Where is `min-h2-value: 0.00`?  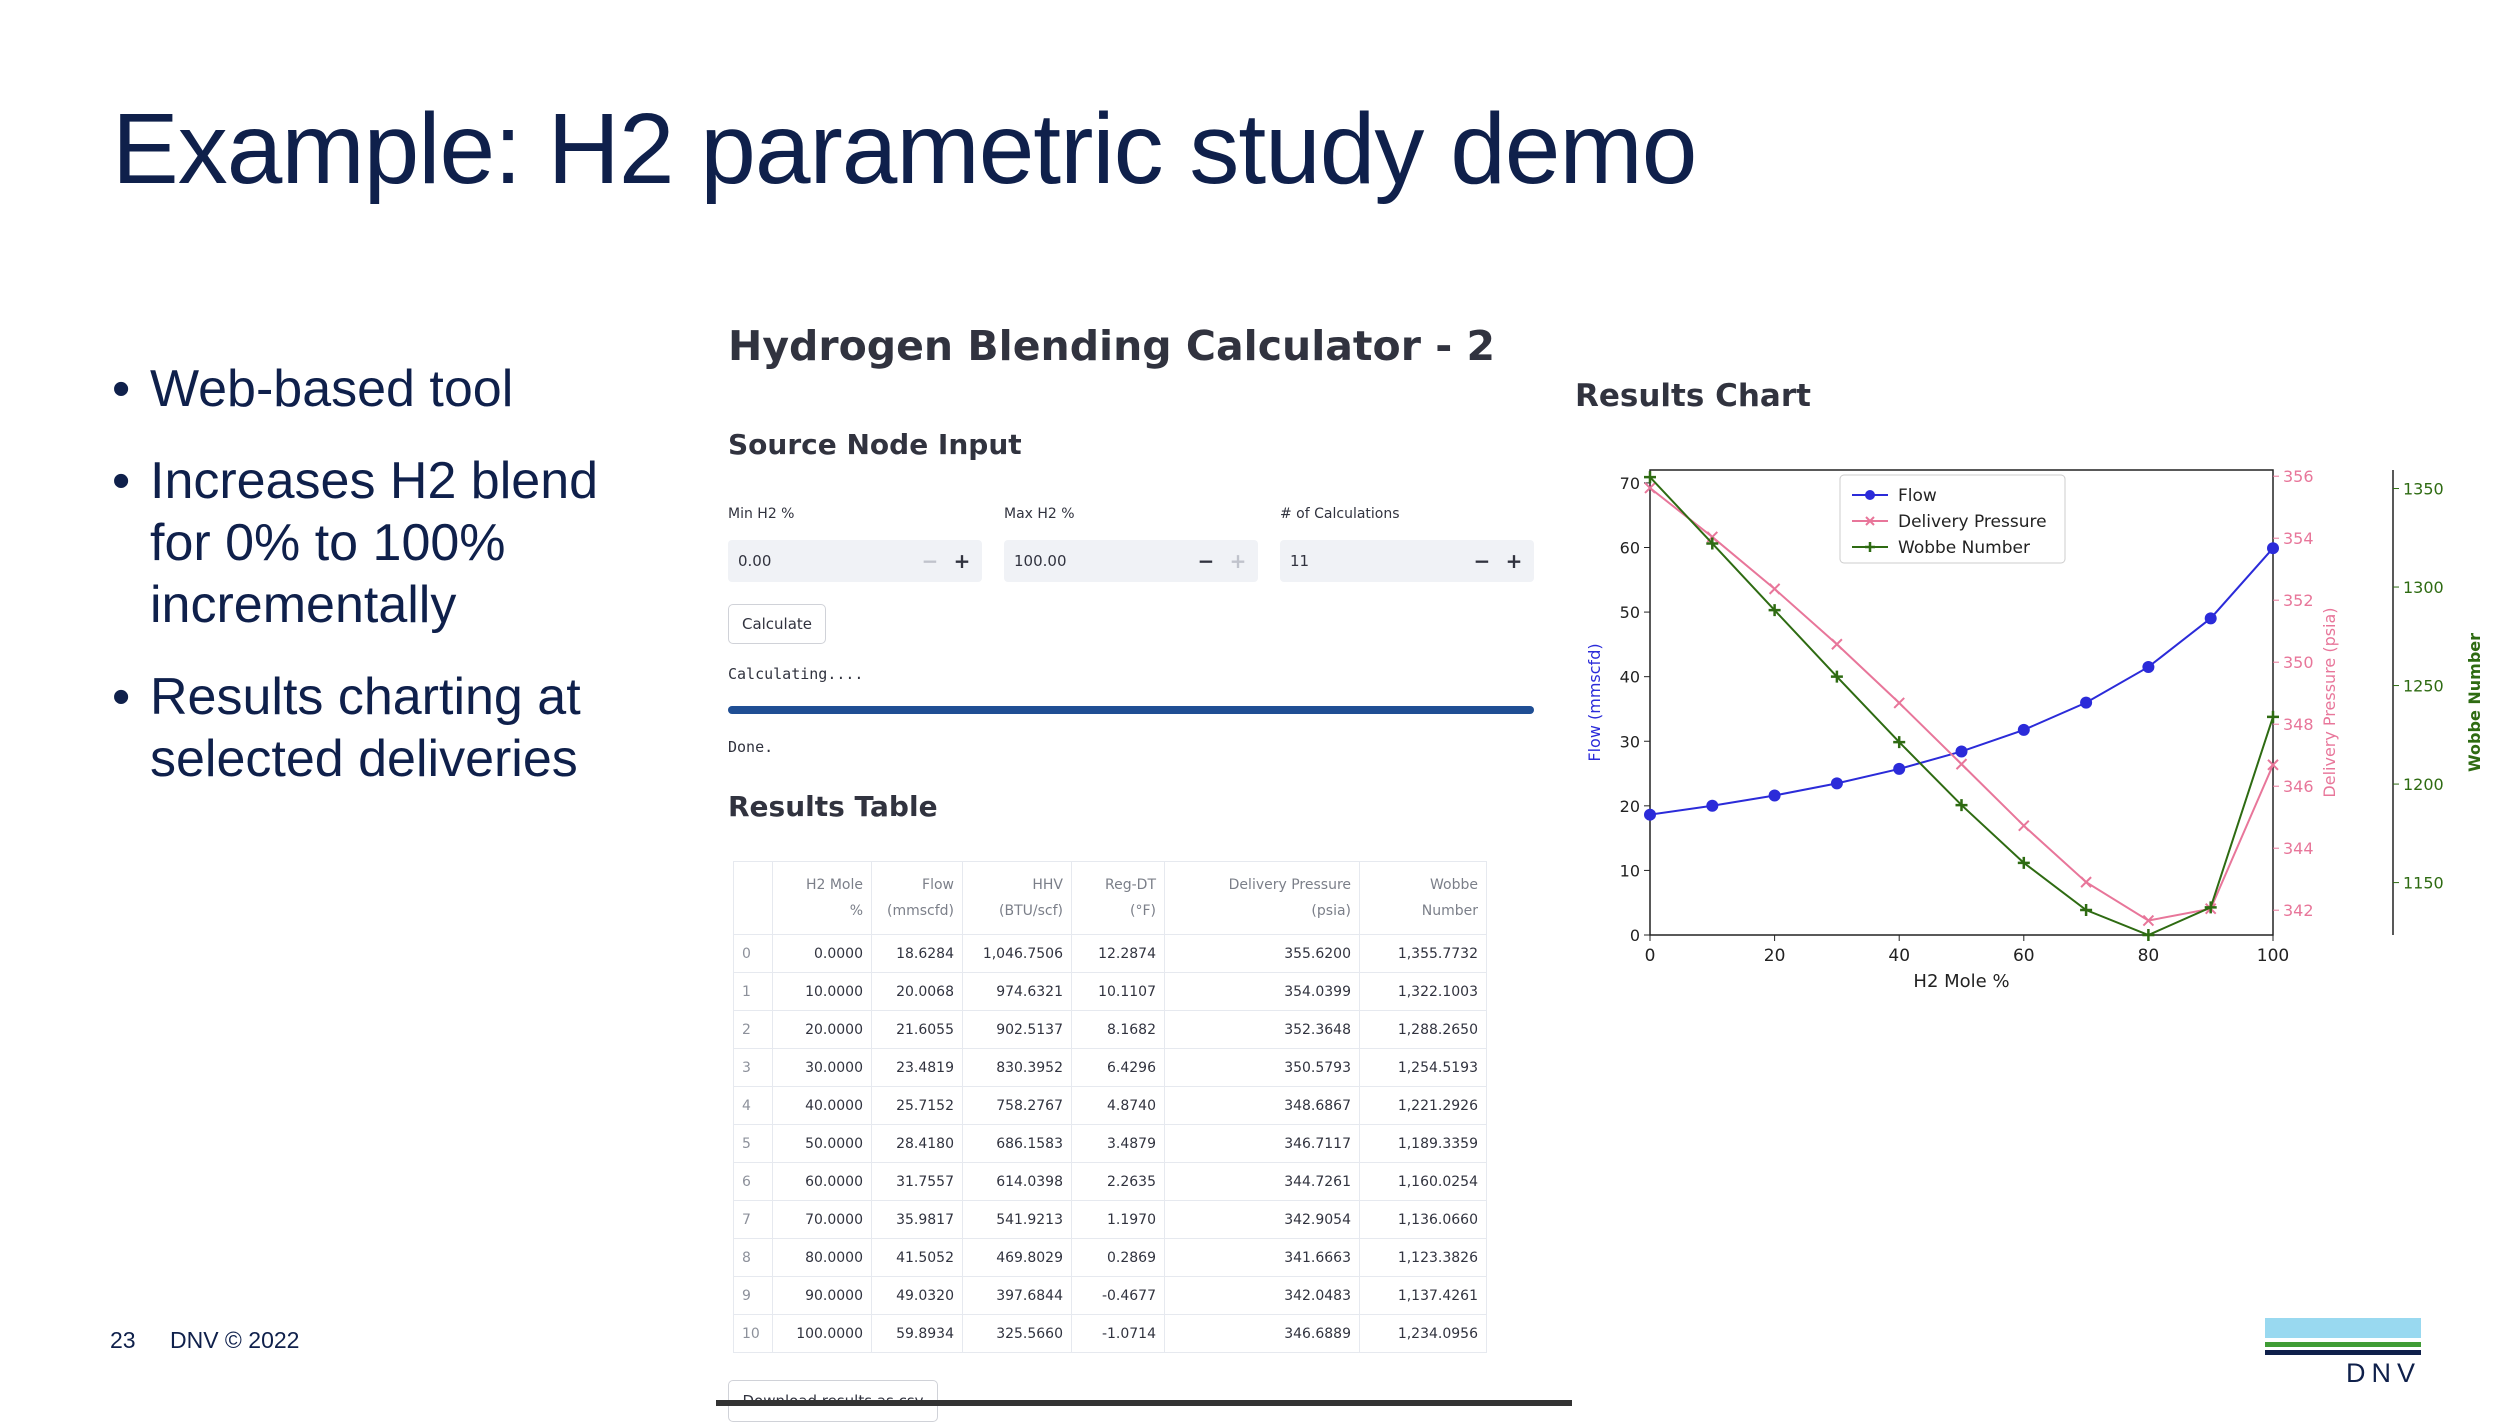 min-h2-value: 0.00 is located at coordinates (754, 561).